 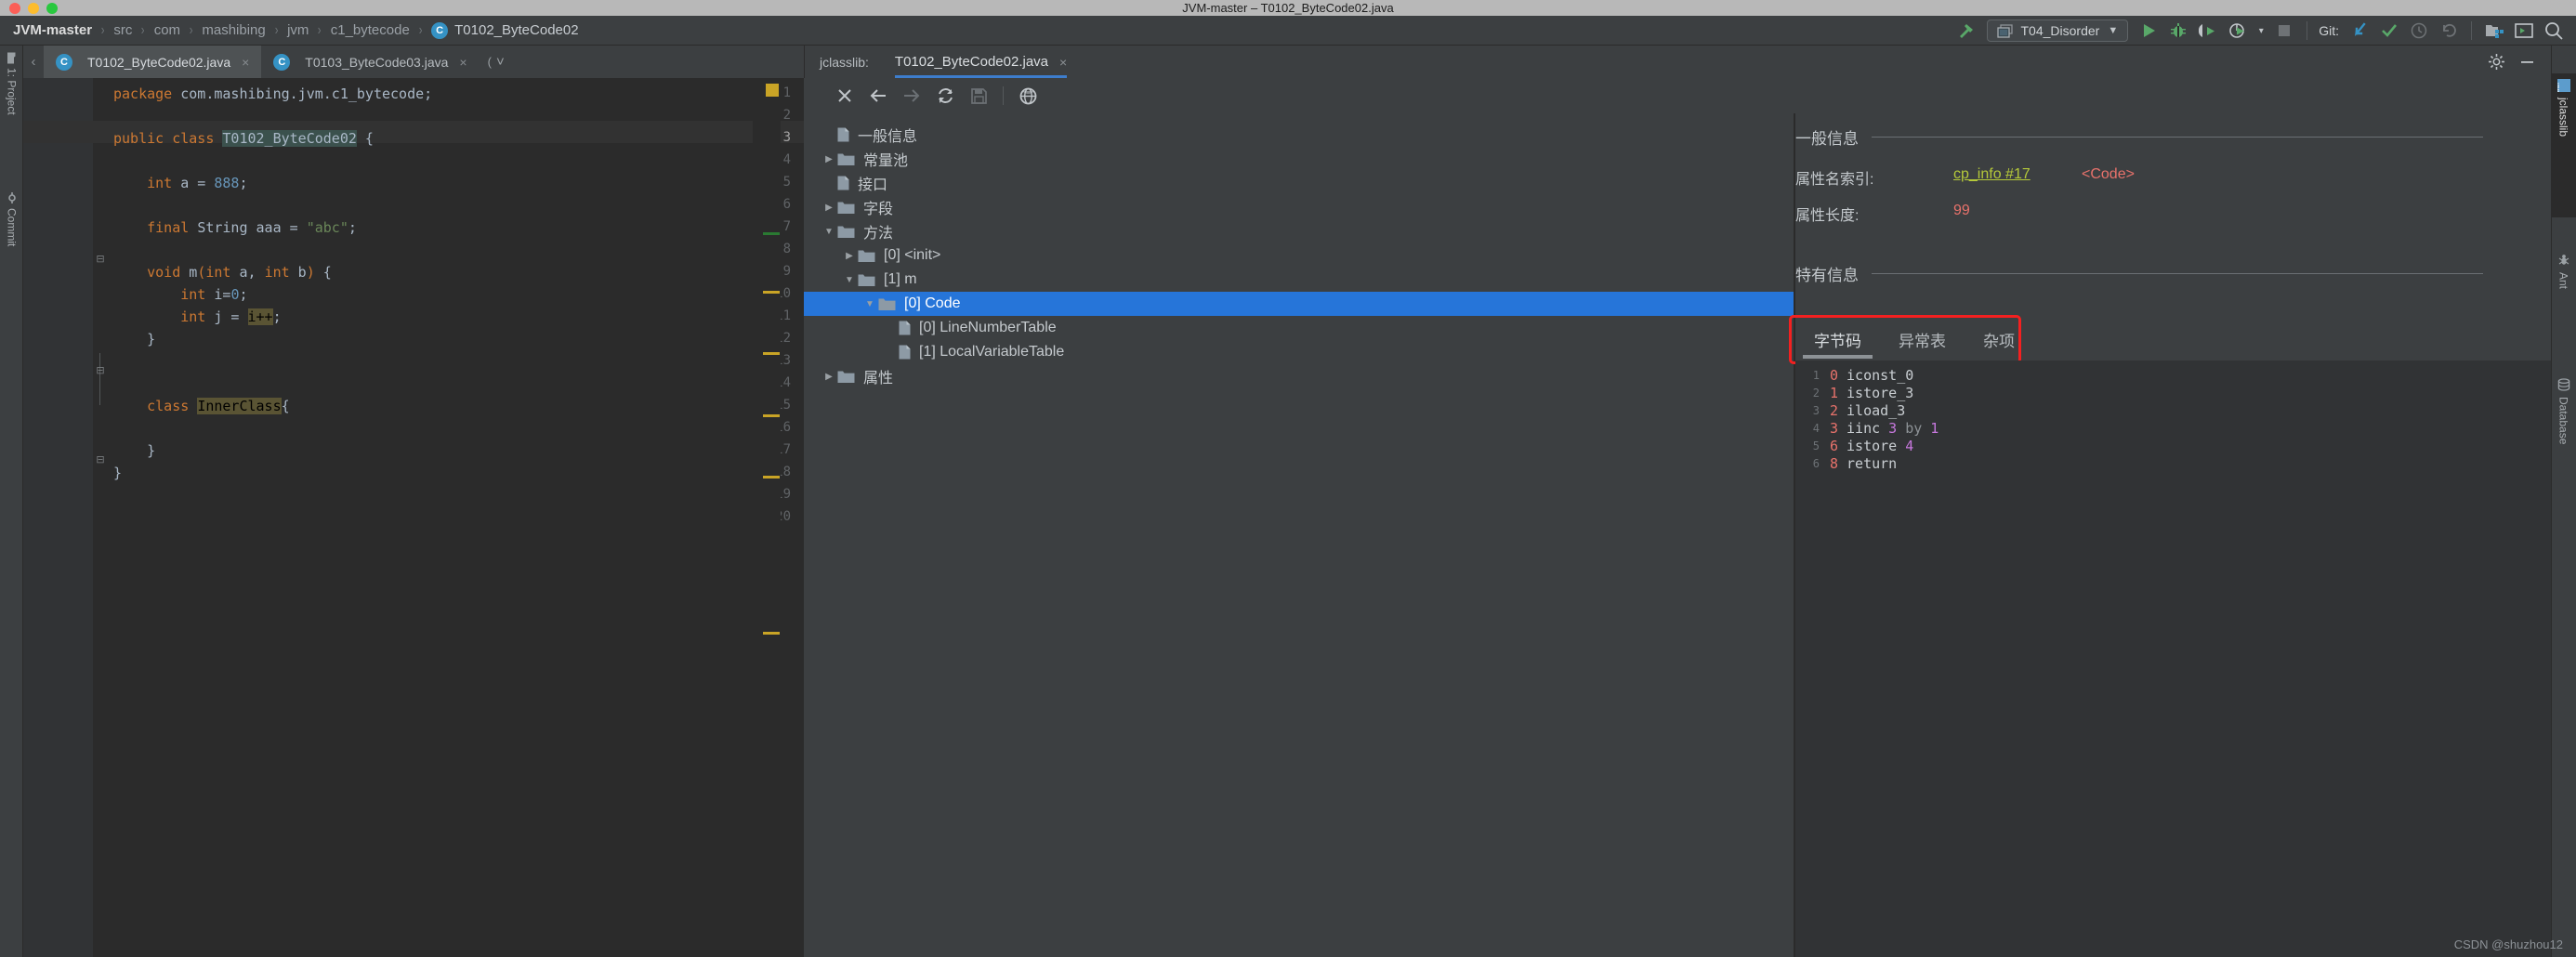 What do you see at coordinates (772, 90) in the screenshot?
I see `inspection-status-marker` at bounding box center [772, 90].